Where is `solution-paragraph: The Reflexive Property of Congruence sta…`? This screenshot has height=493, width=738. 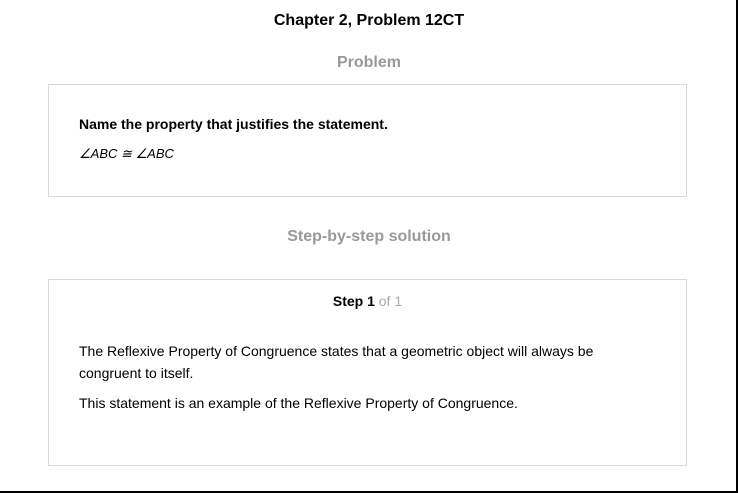 solution-paragraph: The Reflexive Property of Congruence sta… is located at coordinates (336, 362).